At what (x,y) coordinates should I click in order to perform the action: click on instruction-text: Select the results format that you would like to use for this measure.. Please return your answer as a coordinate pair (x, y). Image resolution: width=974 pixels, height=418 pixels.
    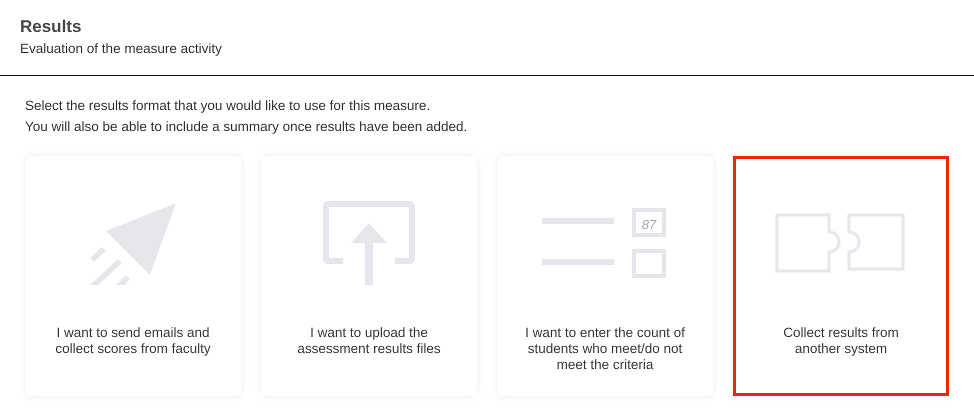
    Looking at the image, I should click on (228, 106).